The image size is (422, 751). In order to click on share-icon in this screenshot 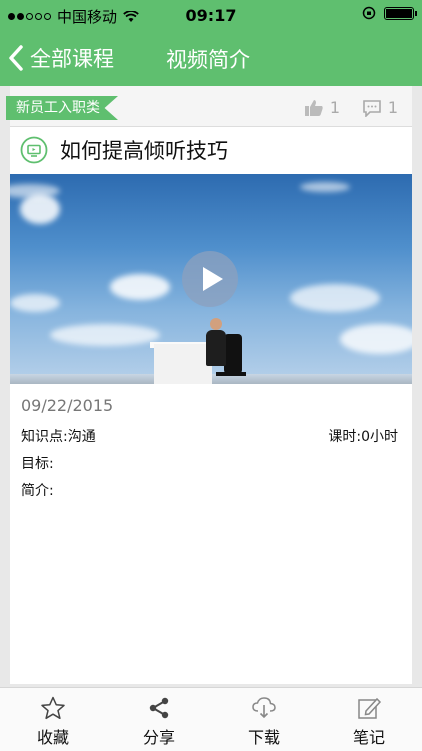, I will do `click(159, 708)`.